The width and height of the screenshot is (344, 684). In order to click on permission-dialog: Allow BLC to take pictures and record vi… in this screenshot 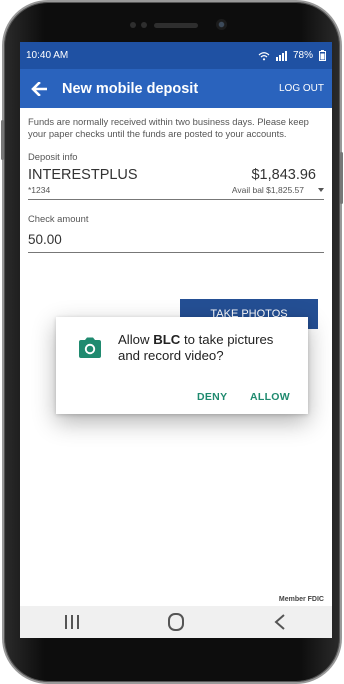, I will do `click(182, 365)`.